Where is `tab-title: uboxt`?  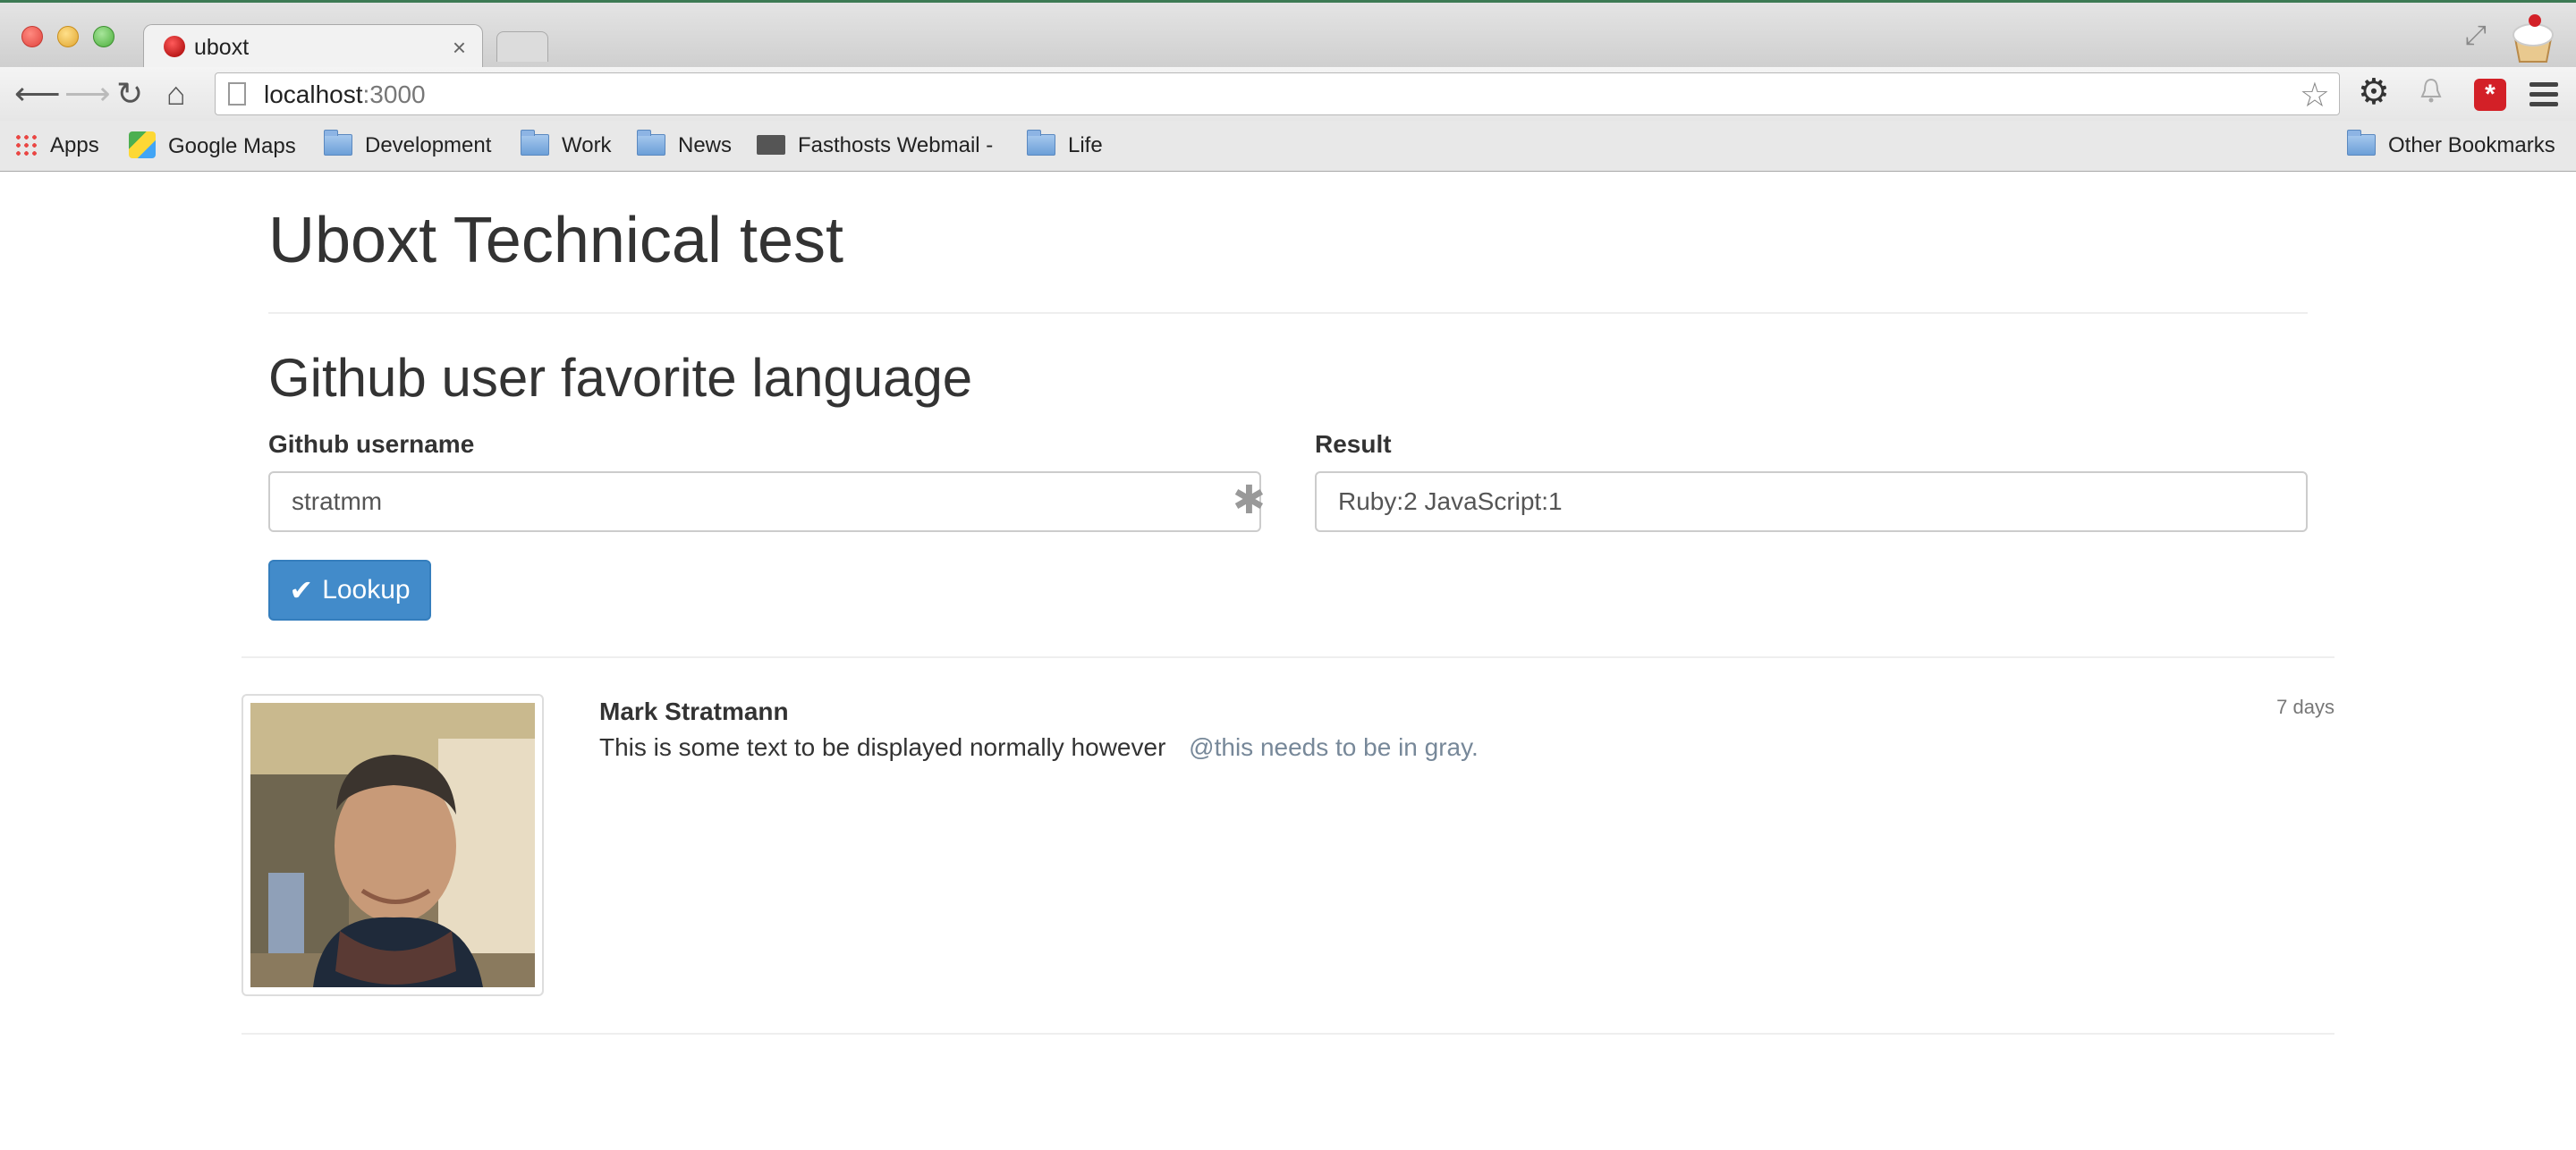 tab-title: uboxt is located at coordinates (222, 47).